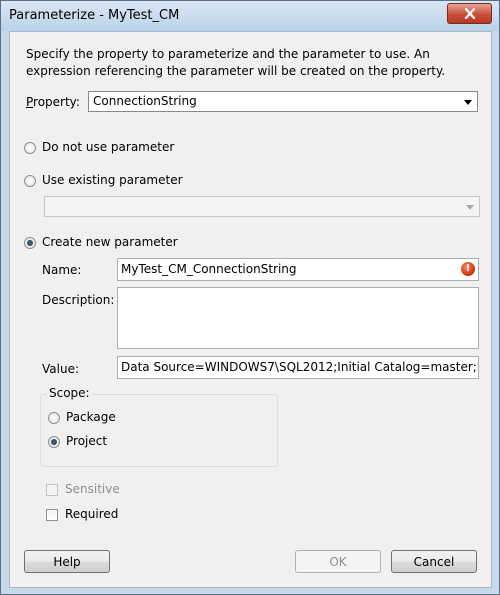 Image resolution: width=500 pixels, height=595 pixels. What do you see at coordinates (52, 515) in the screenshot?
I see `required-checkbox` at bounding box center [52, 515].